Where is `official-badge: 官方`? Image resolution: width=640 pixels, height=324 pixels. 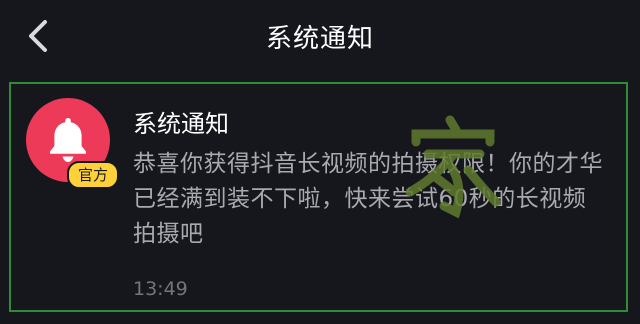
official-badge: 官方 is located at coordinates (93, 175).